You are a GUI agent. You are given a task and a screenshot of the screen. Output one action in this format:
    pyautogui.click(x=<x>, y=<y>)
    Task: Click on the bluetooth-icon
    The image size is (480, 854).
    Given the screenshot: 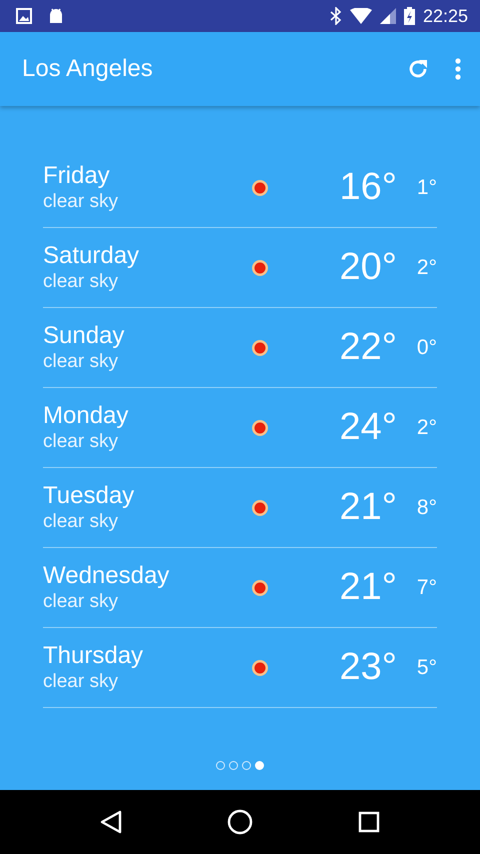 What is the action you would take?
    pyautogui.click(x=336, y=16)
    